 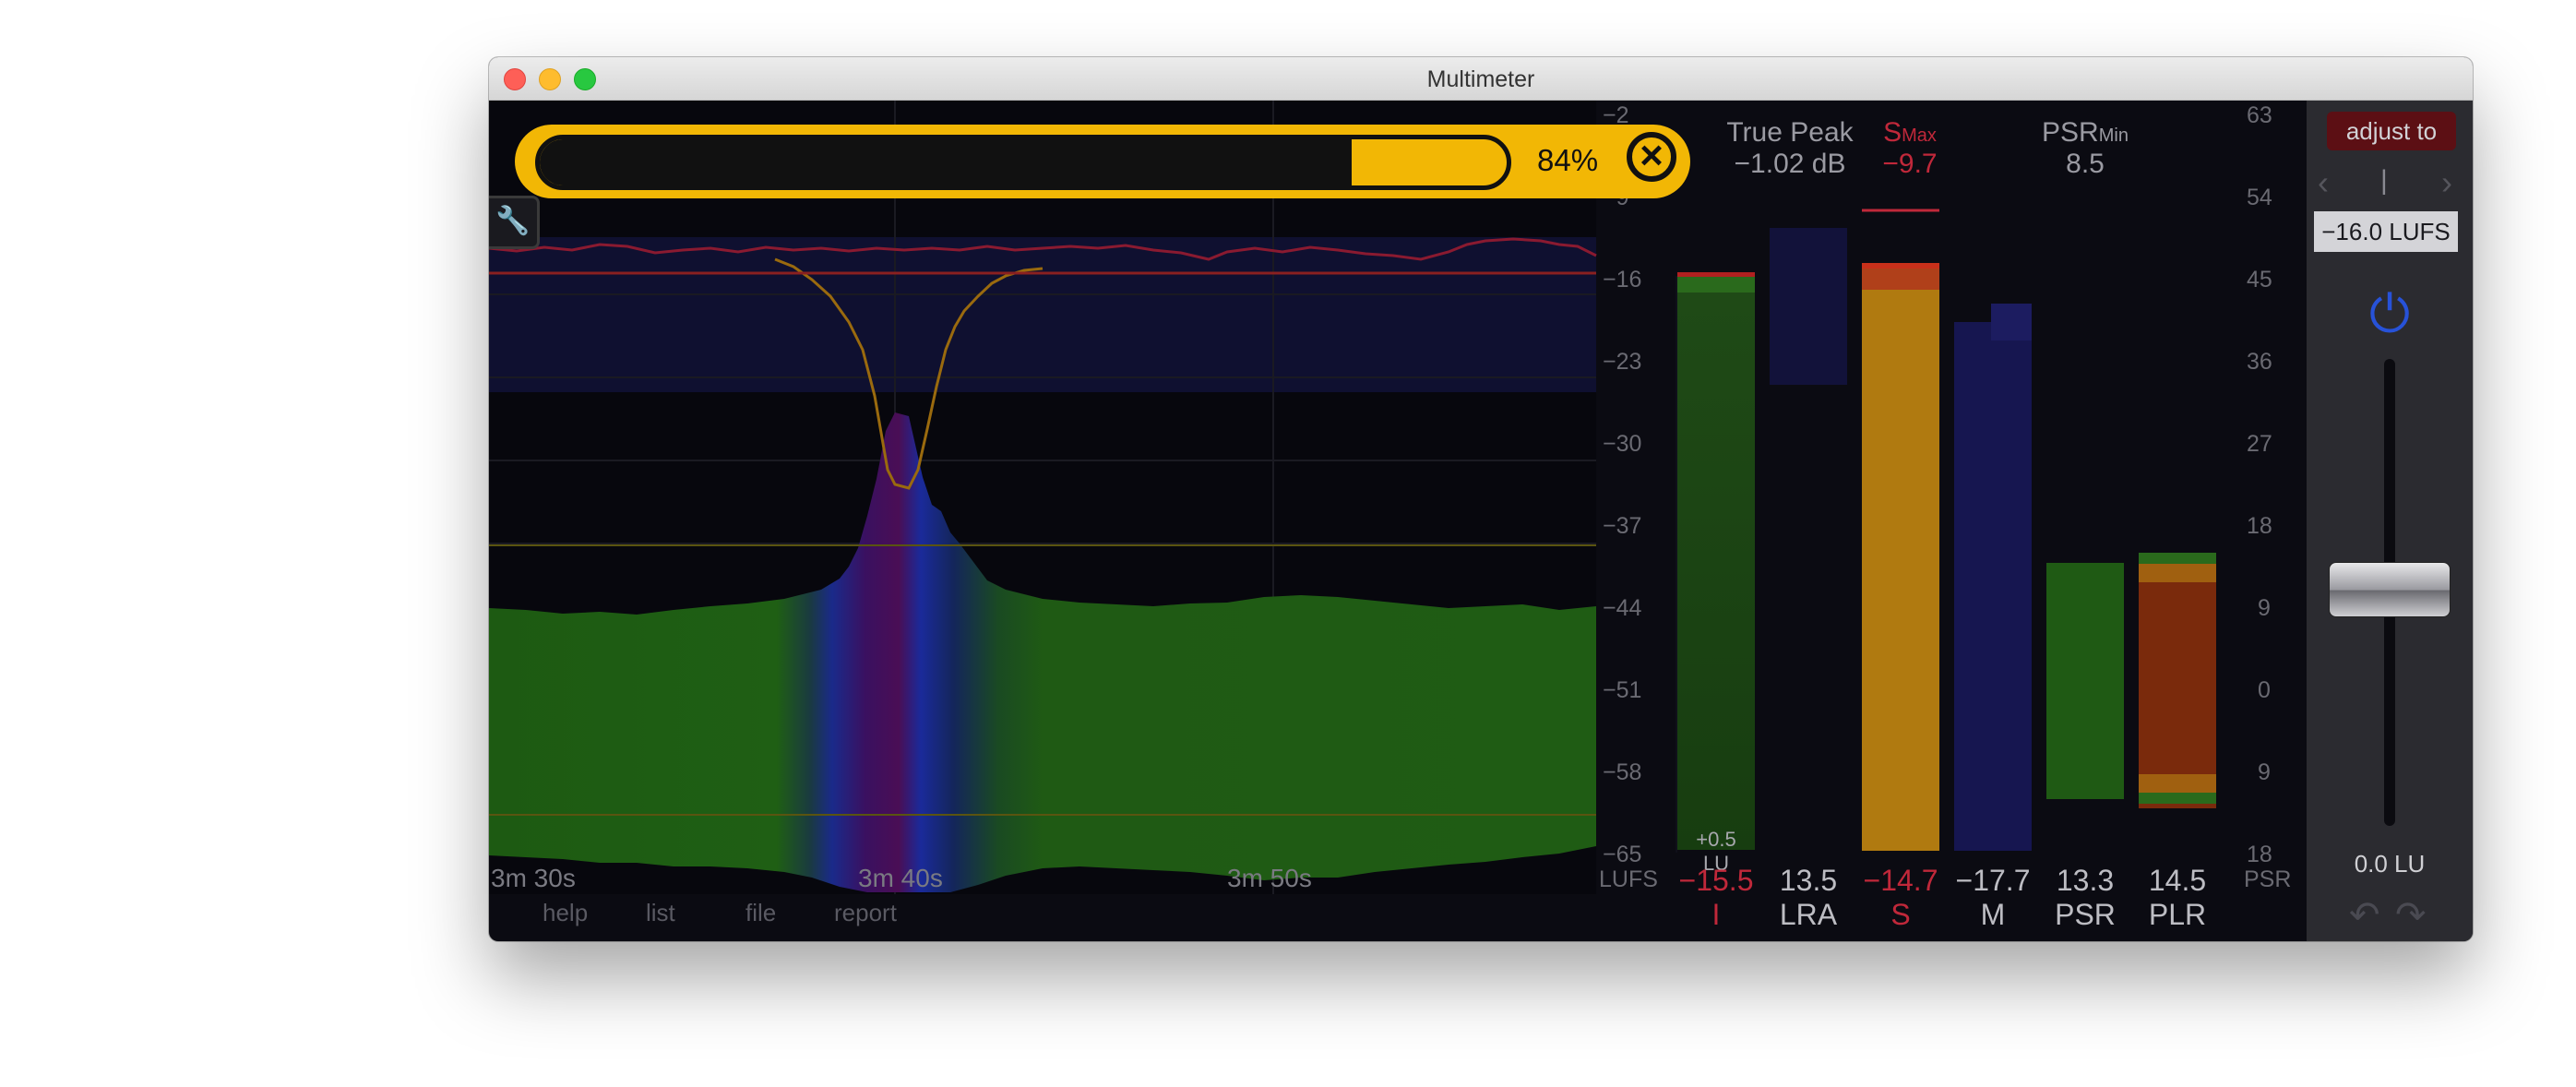 I want to click on meter-value-psr: 13.3, so click(x=2085, y=880).